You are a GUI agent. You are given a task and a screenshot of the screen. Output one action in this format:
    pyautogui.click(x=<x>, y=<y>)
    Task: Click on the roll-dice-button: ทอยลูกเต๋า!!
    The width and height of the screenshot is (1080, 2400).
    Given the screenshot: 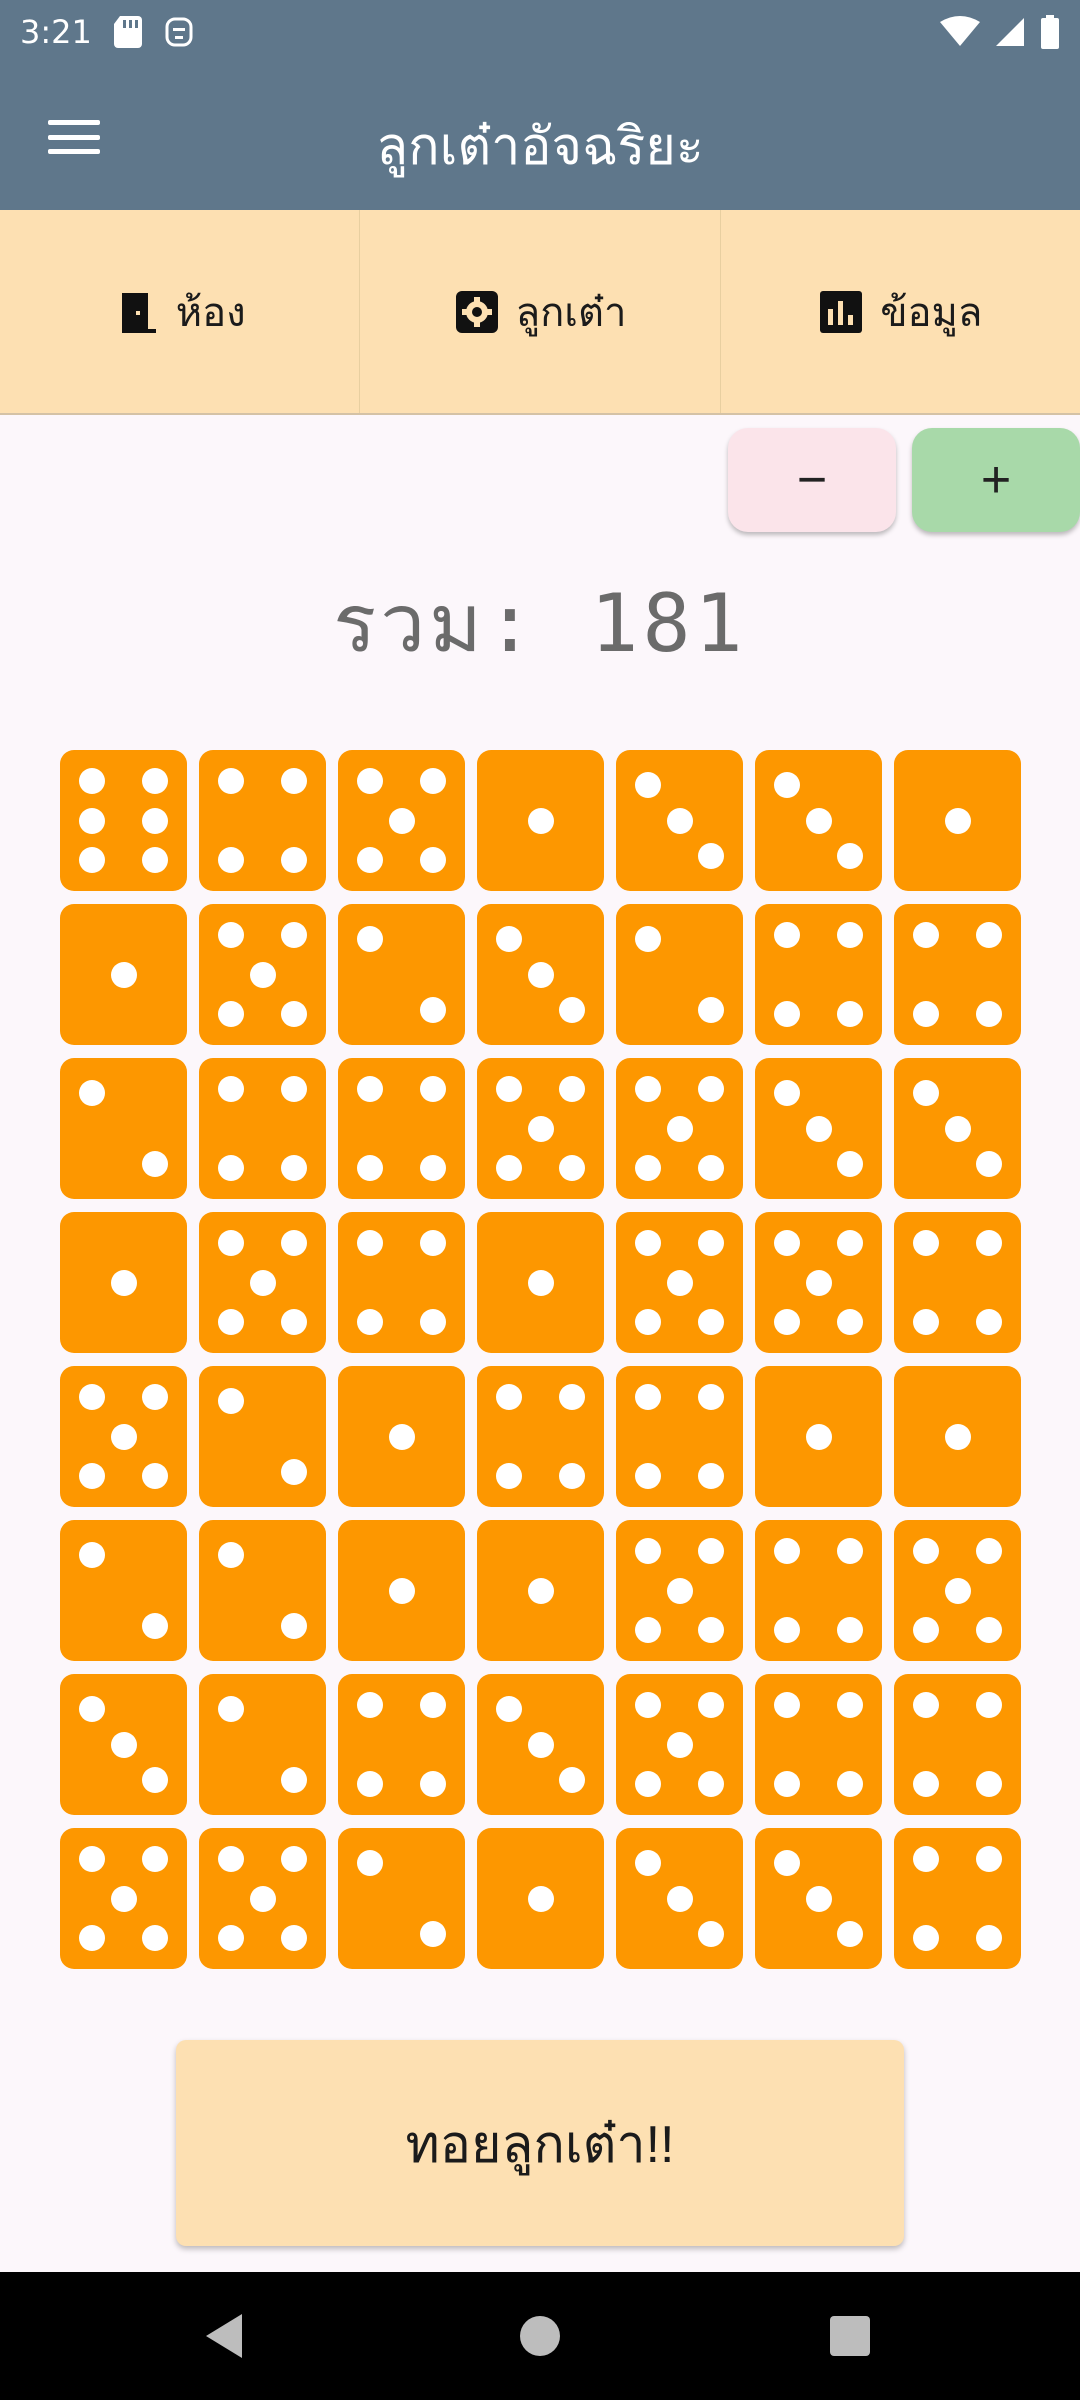 What is the action you would take?
    pyautogui.click(x=540, y=2143)
    